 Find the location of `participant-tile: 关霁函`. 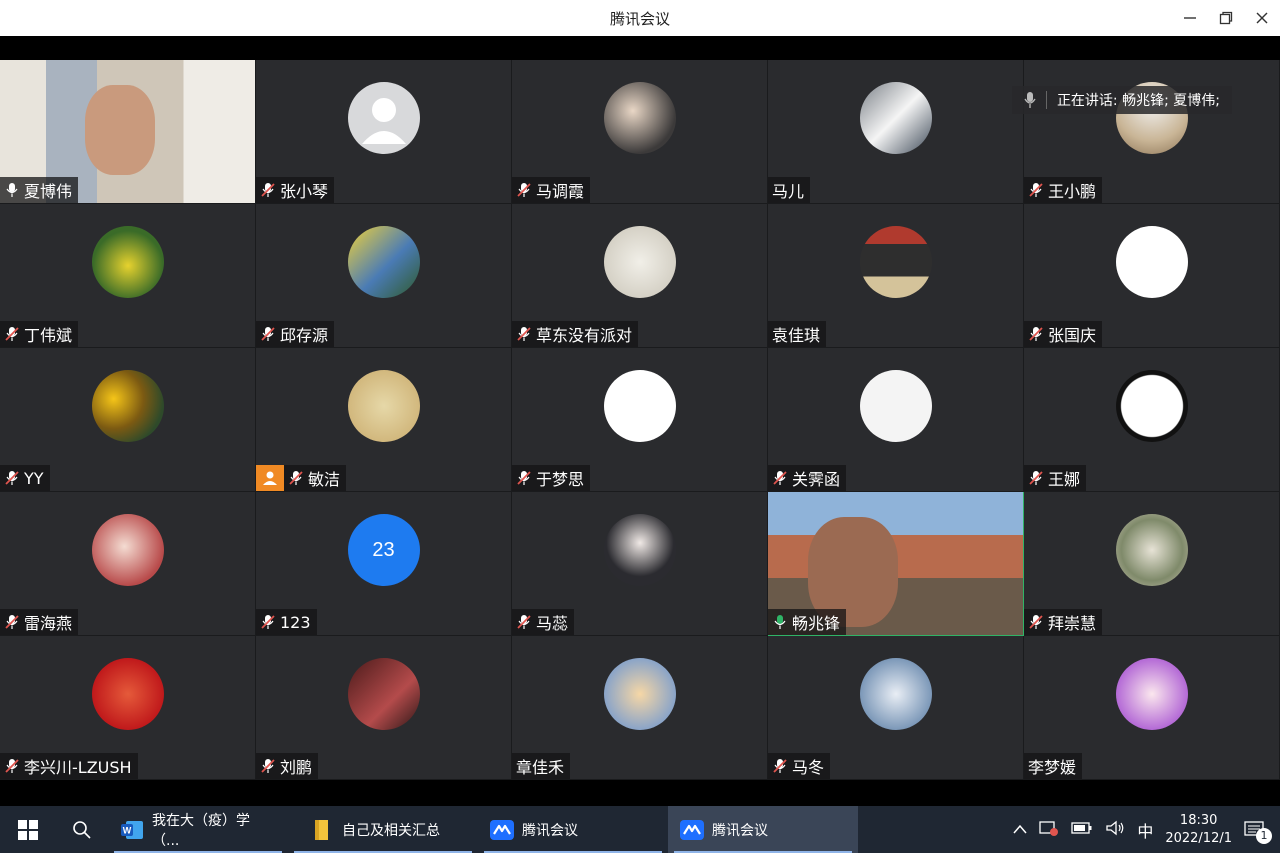

participant-tile: 关霁函 is located at coordinates (896, 420).